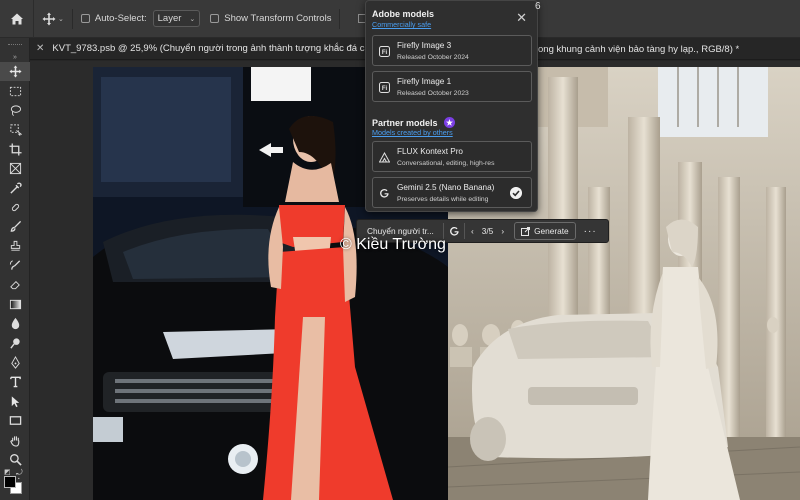 The height and width of the screenshot is (500, 800). What do you see at coordinates (15, 129) in the screenshot?
I see `object-selection-tool-icon` at bounding box center [15, 129].